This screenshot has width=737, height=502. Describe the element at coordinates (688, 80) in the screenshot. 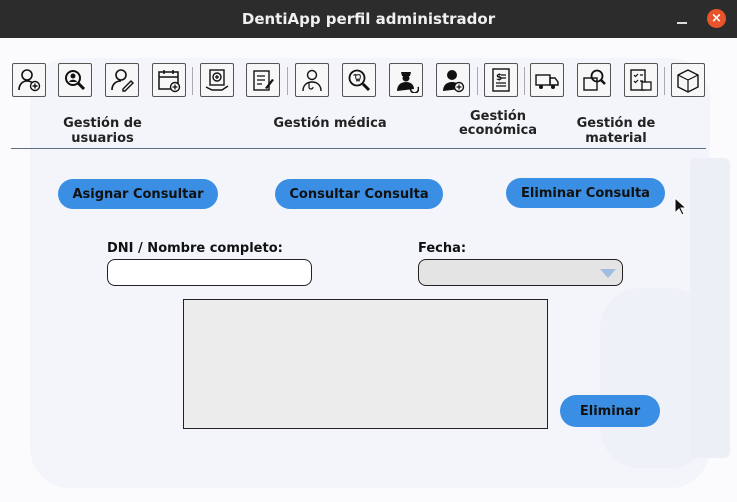

I see `box-icon` at that location.